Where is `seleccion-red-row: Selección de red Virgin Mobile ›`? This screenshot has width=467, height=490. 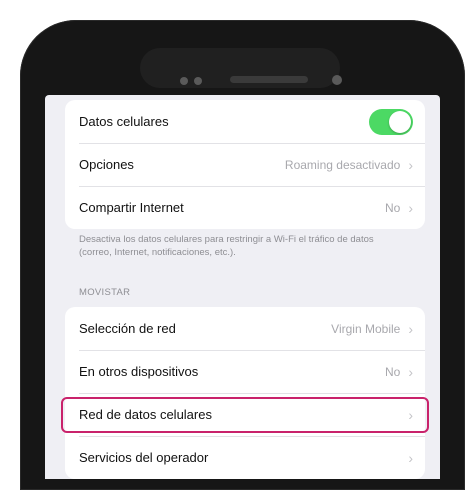 seleccion-red-row: Selección de red Virgin Mobile › is located at coordinates (245, 328).